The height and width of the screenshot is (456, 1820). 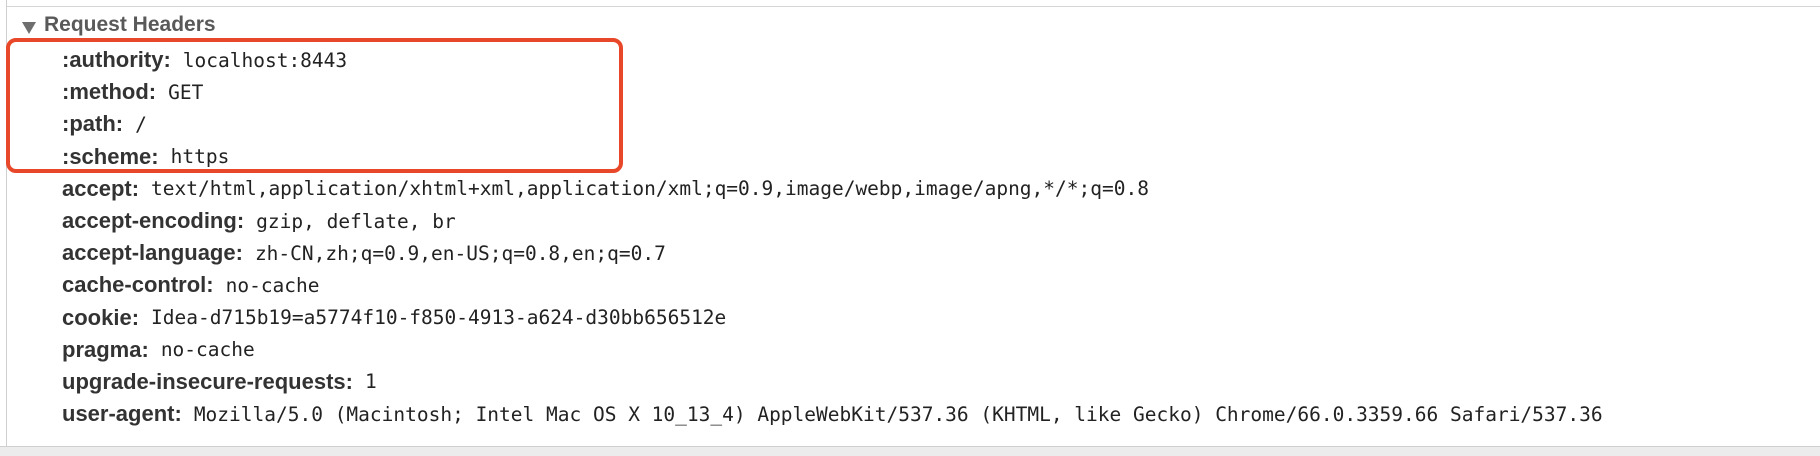 I want to click on header-value-authority: localhost:8443, so click(x=265, y=60).